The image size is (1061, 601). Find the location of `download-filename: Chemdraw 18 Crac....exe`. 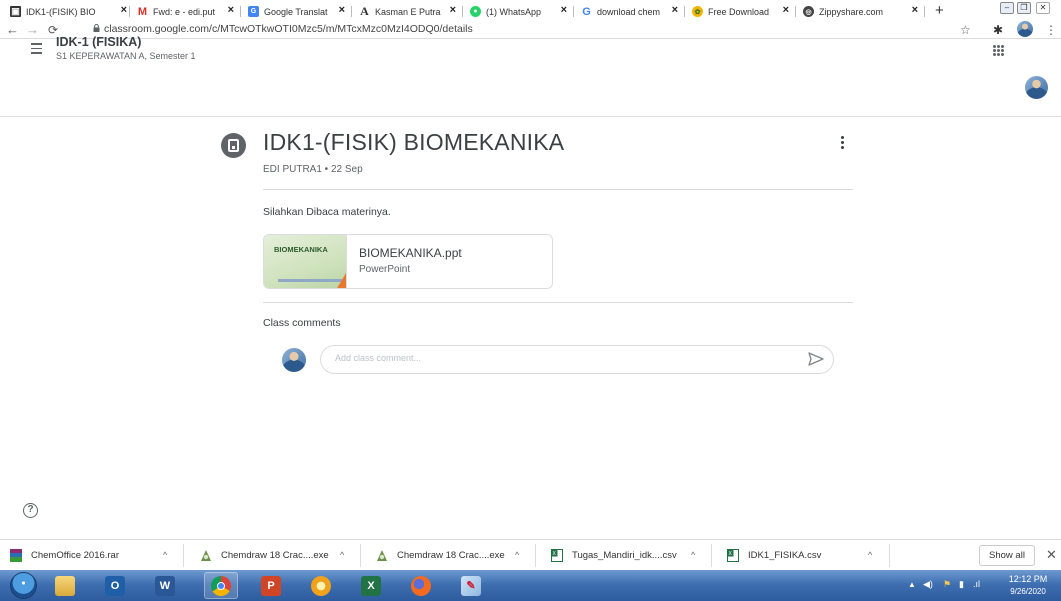

download-filename: Chemdraw 18 Crac....exe is located at coordinates (451, 555).